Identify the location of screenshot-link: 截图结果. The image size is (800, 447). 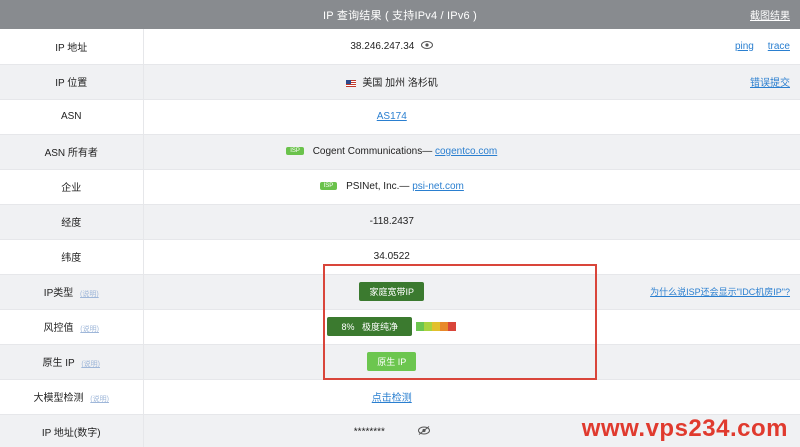
(770, 14).